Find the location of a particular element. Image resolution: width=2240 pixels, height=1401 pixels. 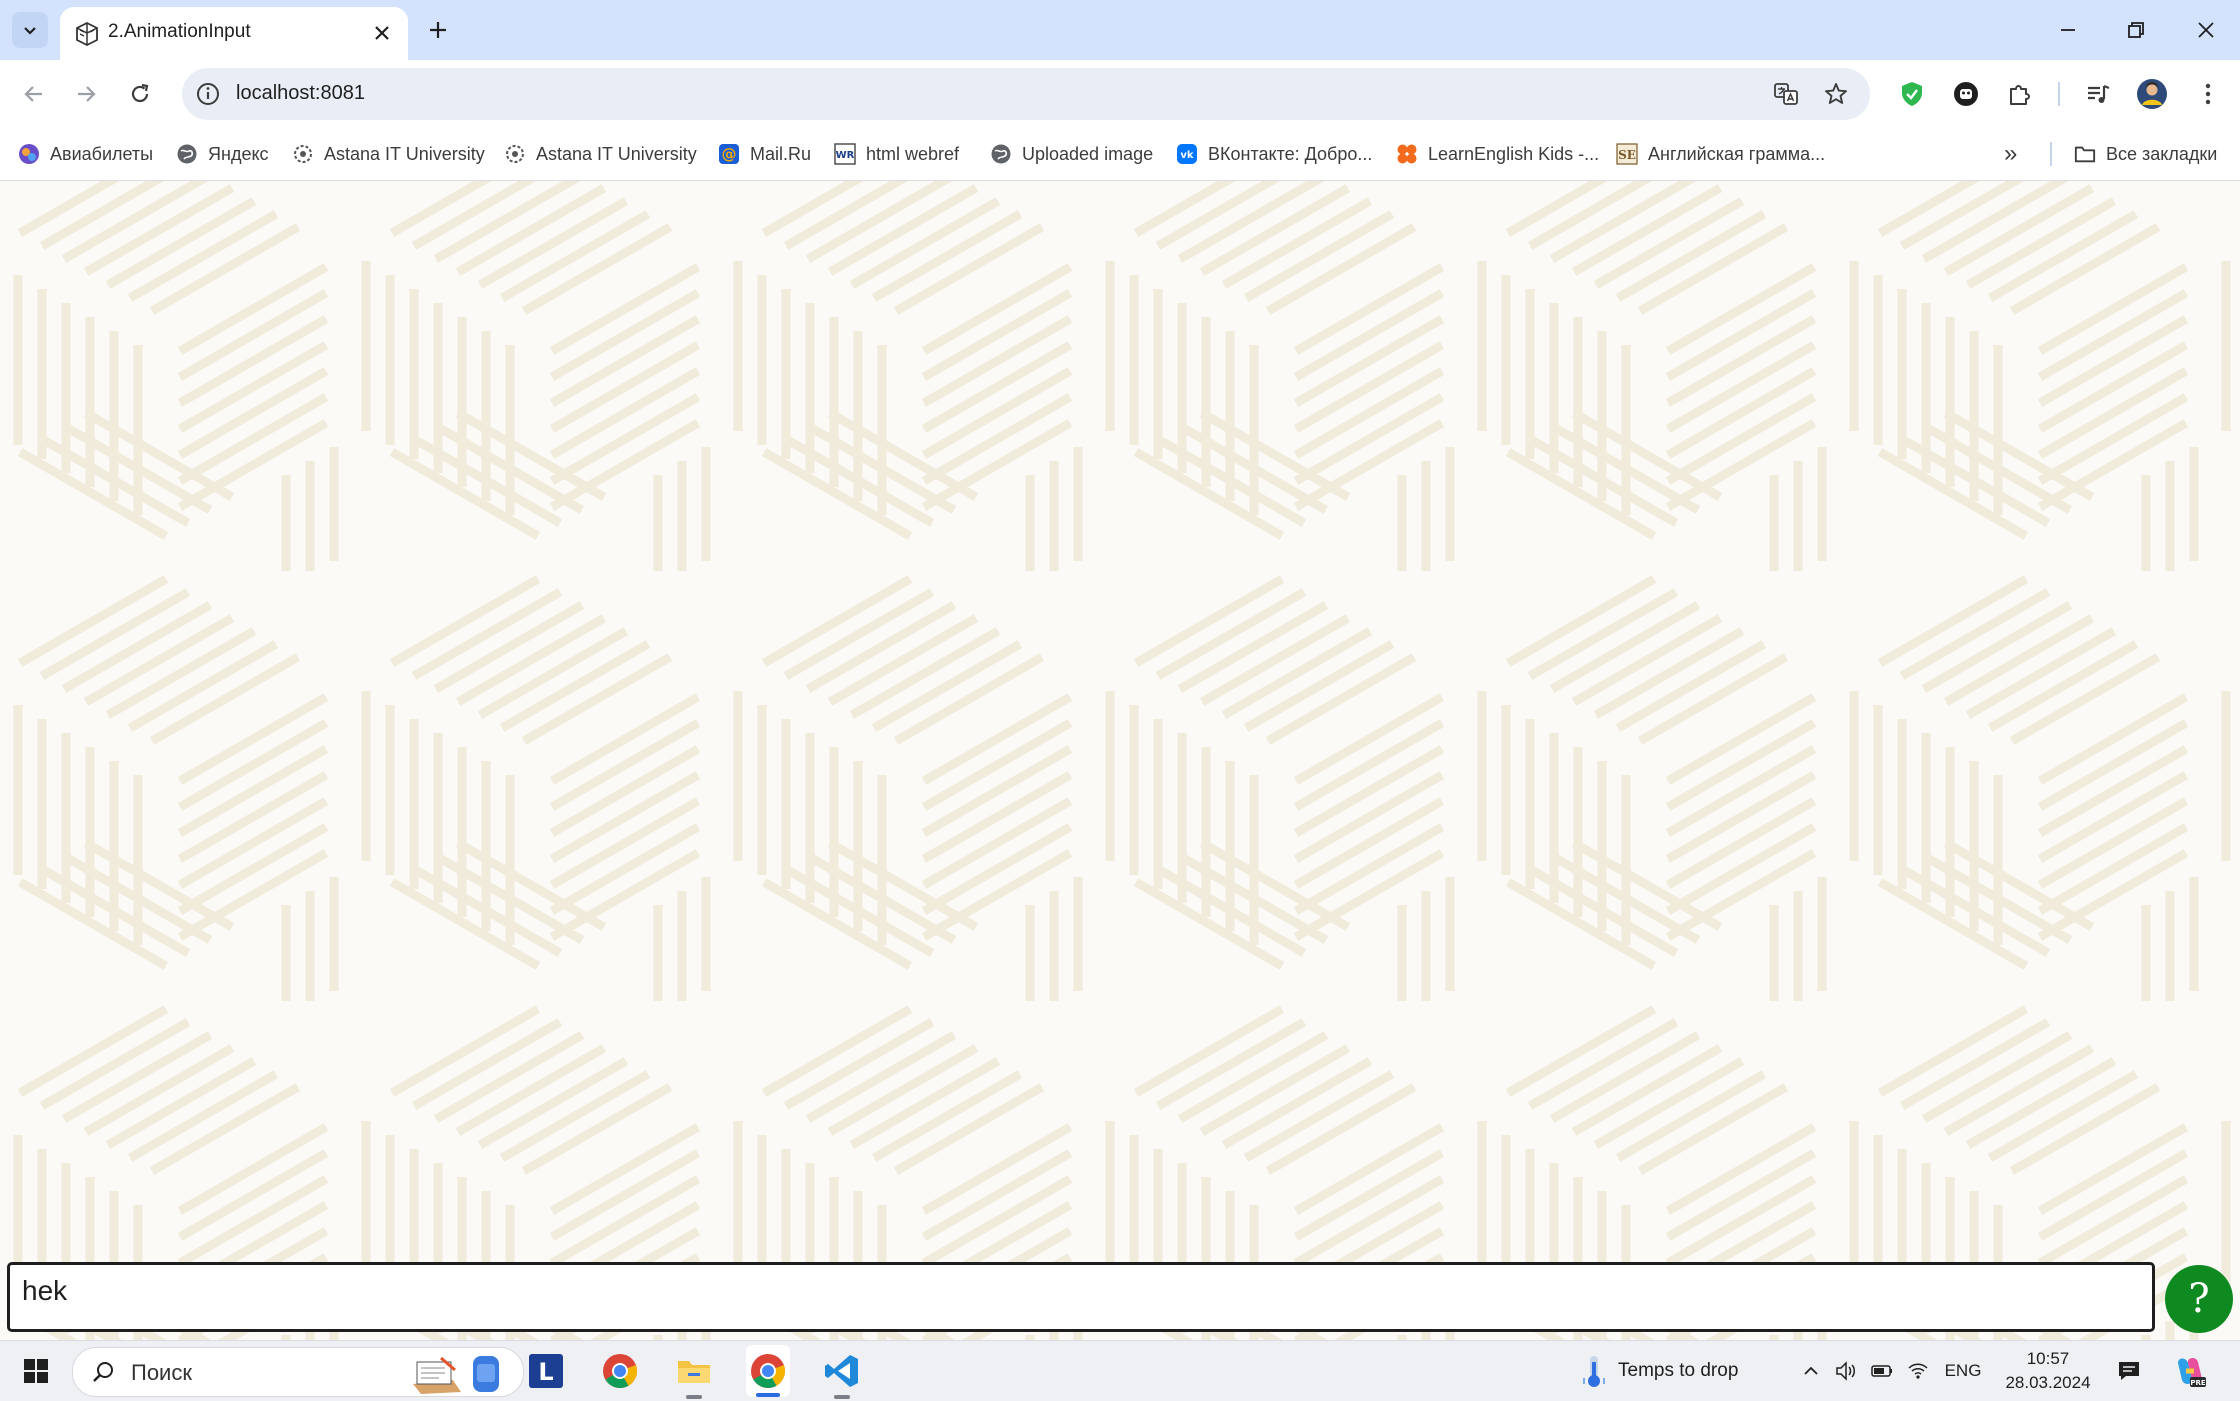

text-input-box is located at coordinates (1081, 1297).